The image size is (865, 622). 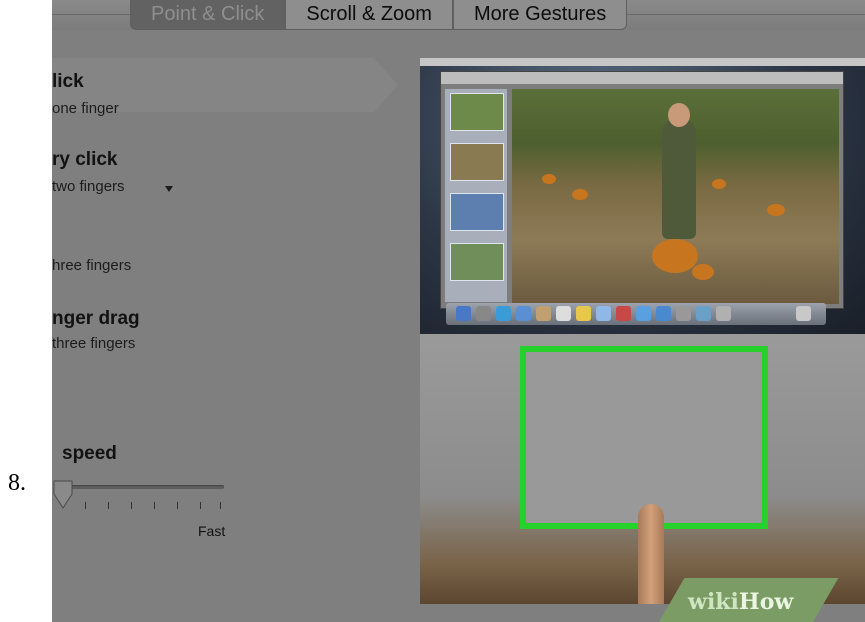 What do you see at coordinates (169, 189) in the screenshot?
I see `chevron-down-icon` at bounding box center [169, 189].